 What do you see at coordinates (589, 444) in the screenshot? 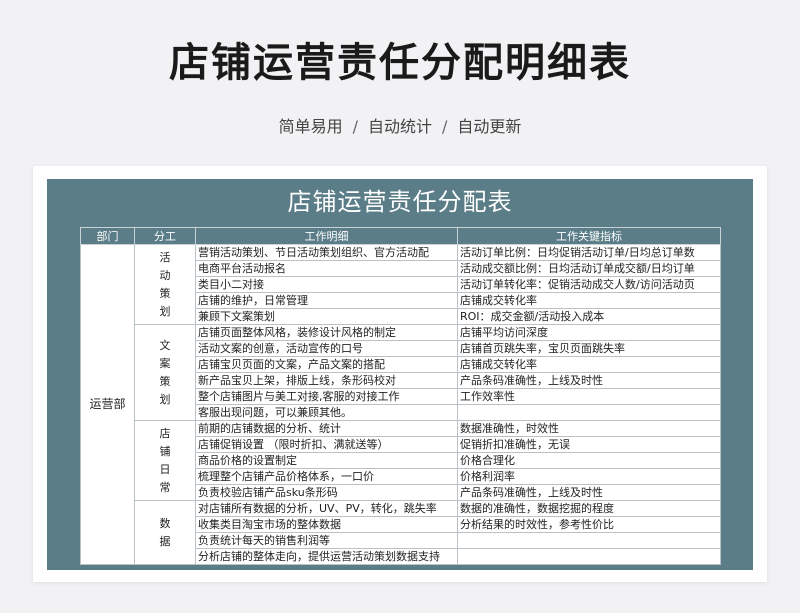
I see `kpi-cell: 促销折扣准确性，无误` at bounding box center [589, 444].